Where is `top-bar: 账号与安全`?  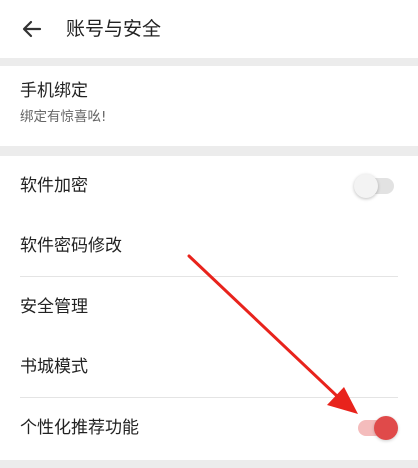 top-bar: 账号与安全 is located at coordinates (209, 29).